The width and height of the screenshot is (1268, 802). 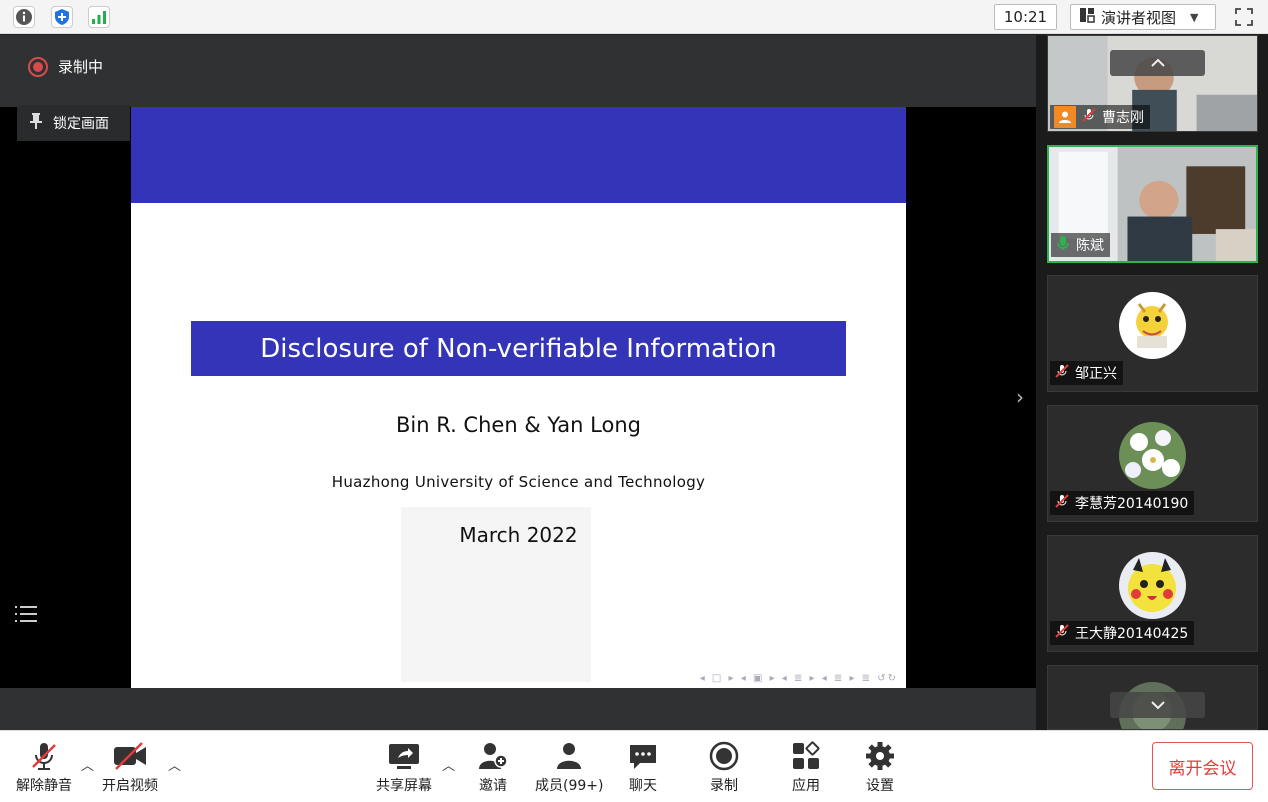 I want to click on share-screen-icon, so click(x=404, y=755).